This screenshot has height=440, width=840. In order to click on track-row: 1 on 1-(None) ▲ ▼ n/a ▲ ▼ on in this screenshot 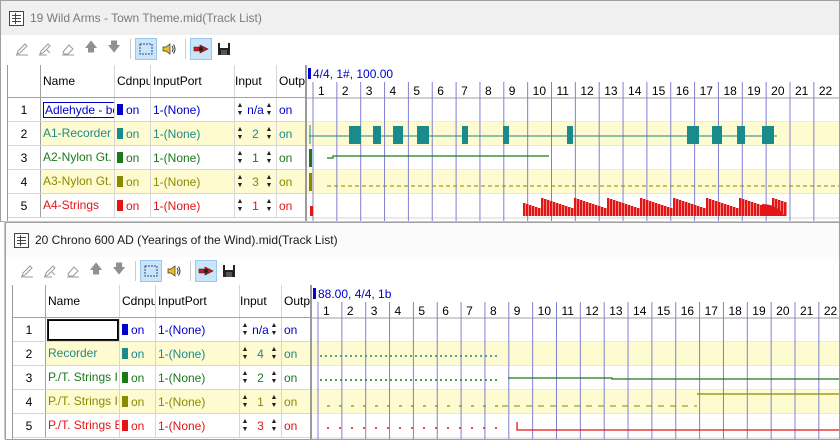, I will do `click(162, 330)`.